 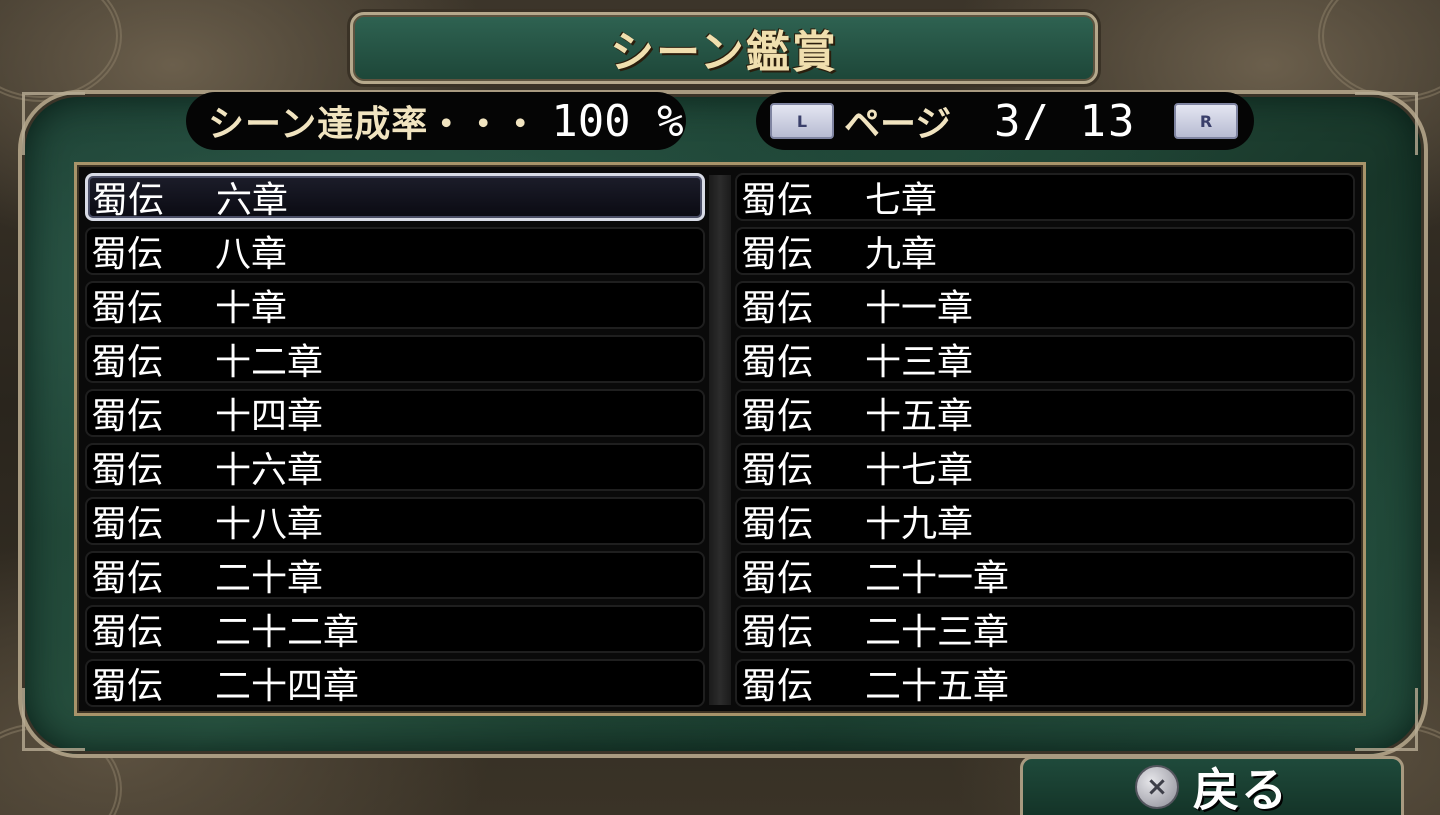 I want to click on page-indicator: L ページ 3/ 13 R, so click(x=1005, y=121).